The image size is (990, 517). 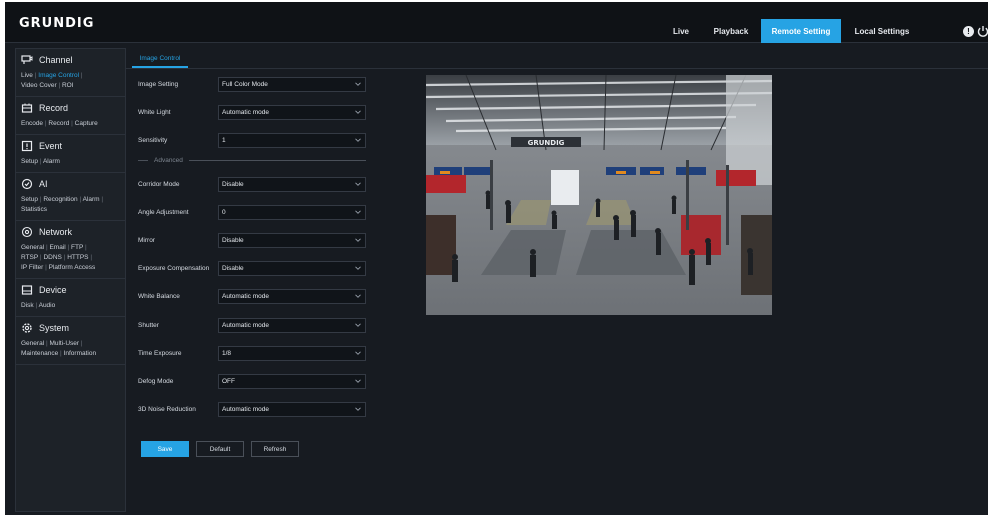 What do you see at coordinates (80, 353) in the screenshot?
I see `link-information: Information` at bounding box center [80, 353].